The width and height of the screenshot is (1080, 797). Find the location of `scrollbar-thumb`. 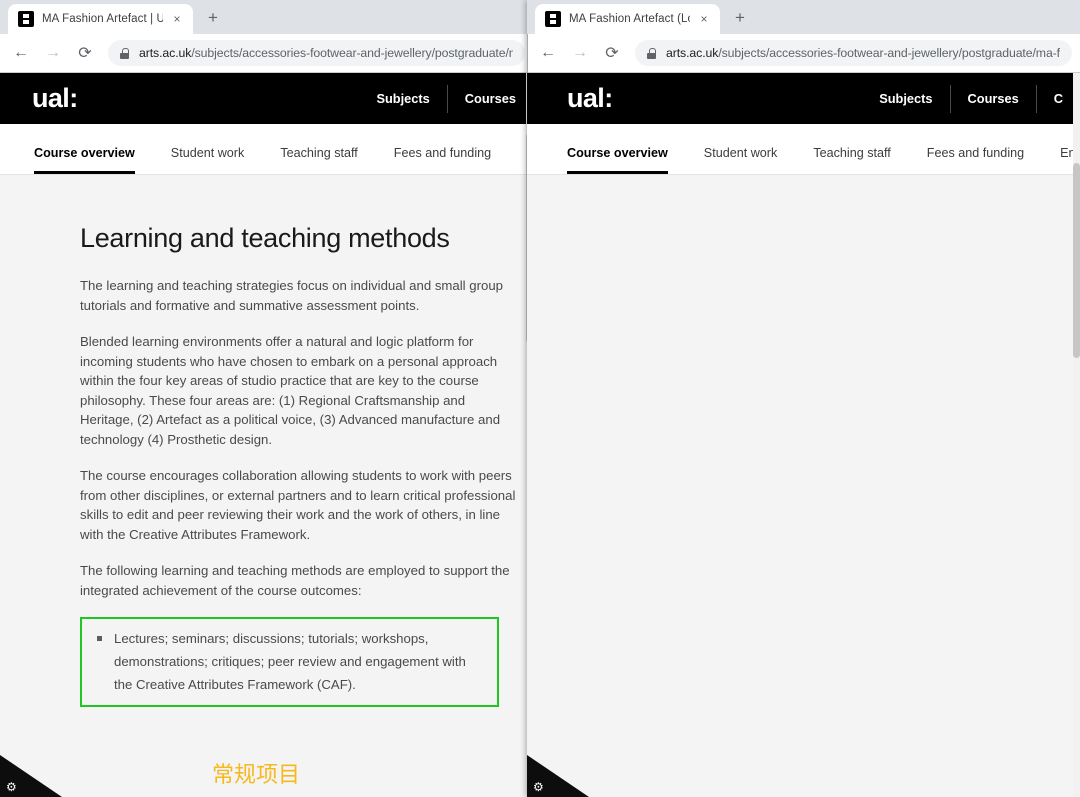

scrollbar-thumb is located at coordinates (1076, 260).